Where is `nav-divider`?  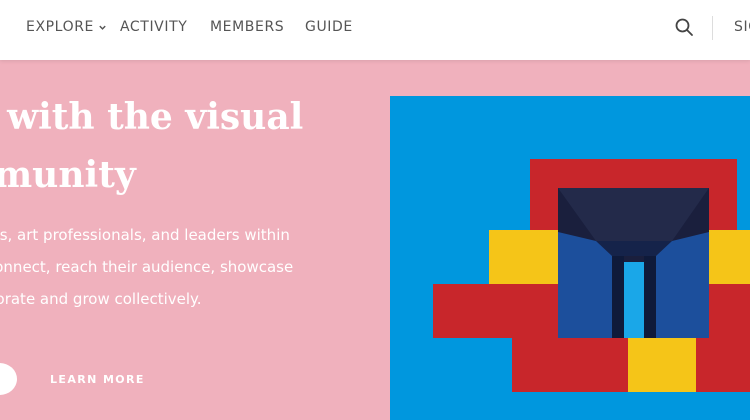 nav-divider is located at coordinates (712, 28).